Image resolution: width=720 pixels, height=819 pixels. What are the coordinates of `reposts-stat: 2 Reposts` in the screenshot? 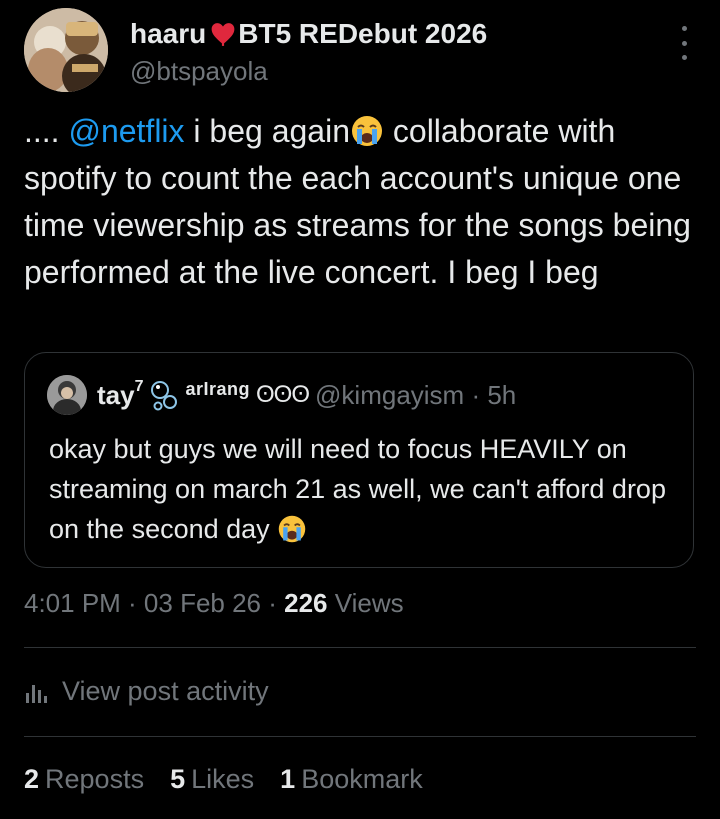 It's located at (84, 779).